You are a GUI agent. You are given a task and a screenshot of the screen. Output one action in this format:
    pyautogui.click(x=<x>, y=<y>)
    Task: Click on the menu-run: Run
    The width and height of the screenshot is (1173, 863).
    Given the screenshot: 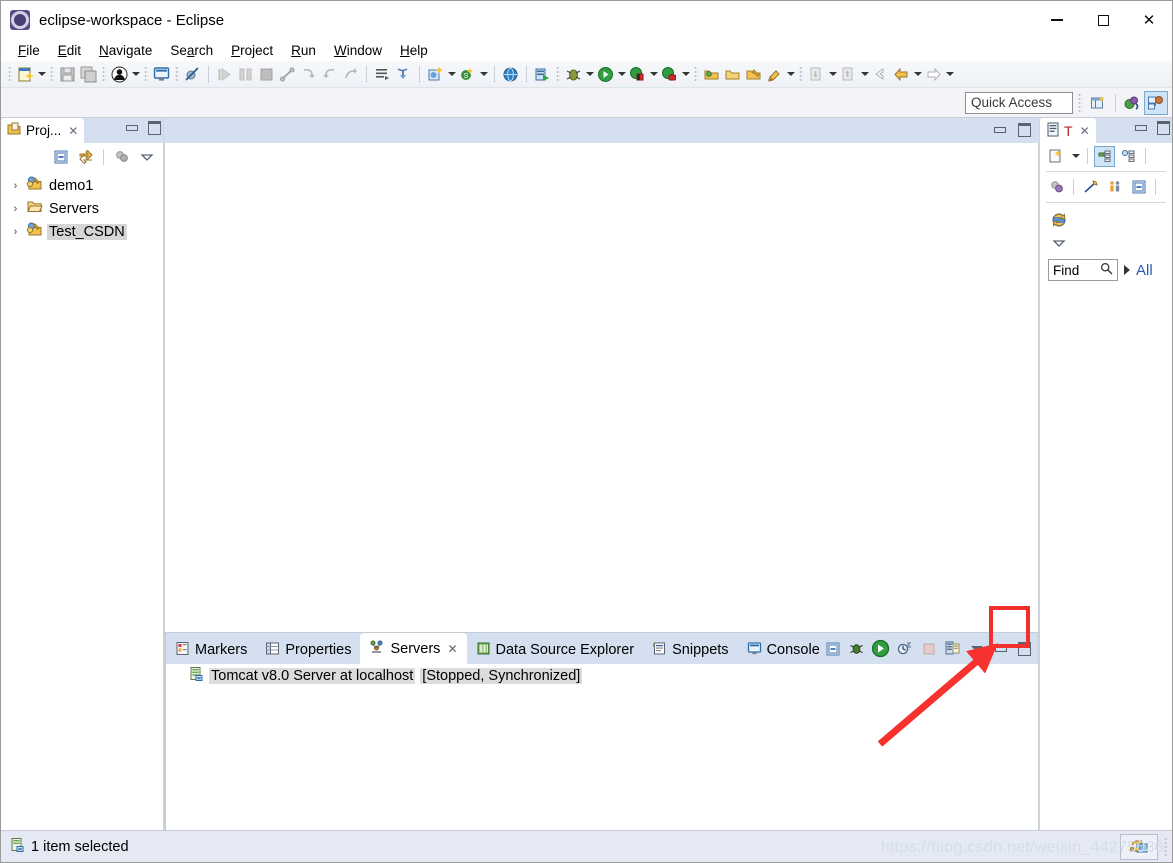 What is the action you would take?
    pyautogui.click(x=303, y=50)
    